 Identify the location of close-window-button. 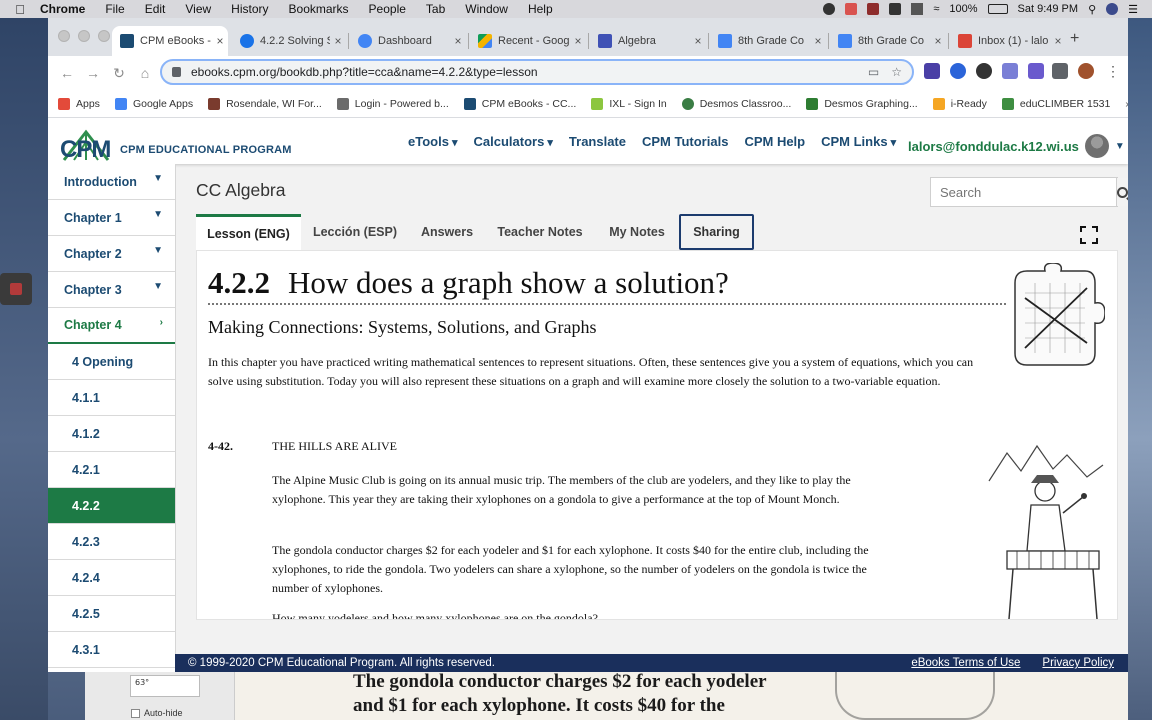
(64, 36).